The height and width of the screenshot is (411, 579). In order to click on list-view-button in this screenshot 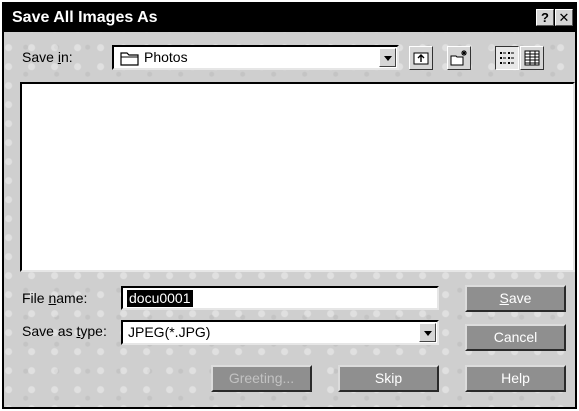, I will do `click(507, 58)`.